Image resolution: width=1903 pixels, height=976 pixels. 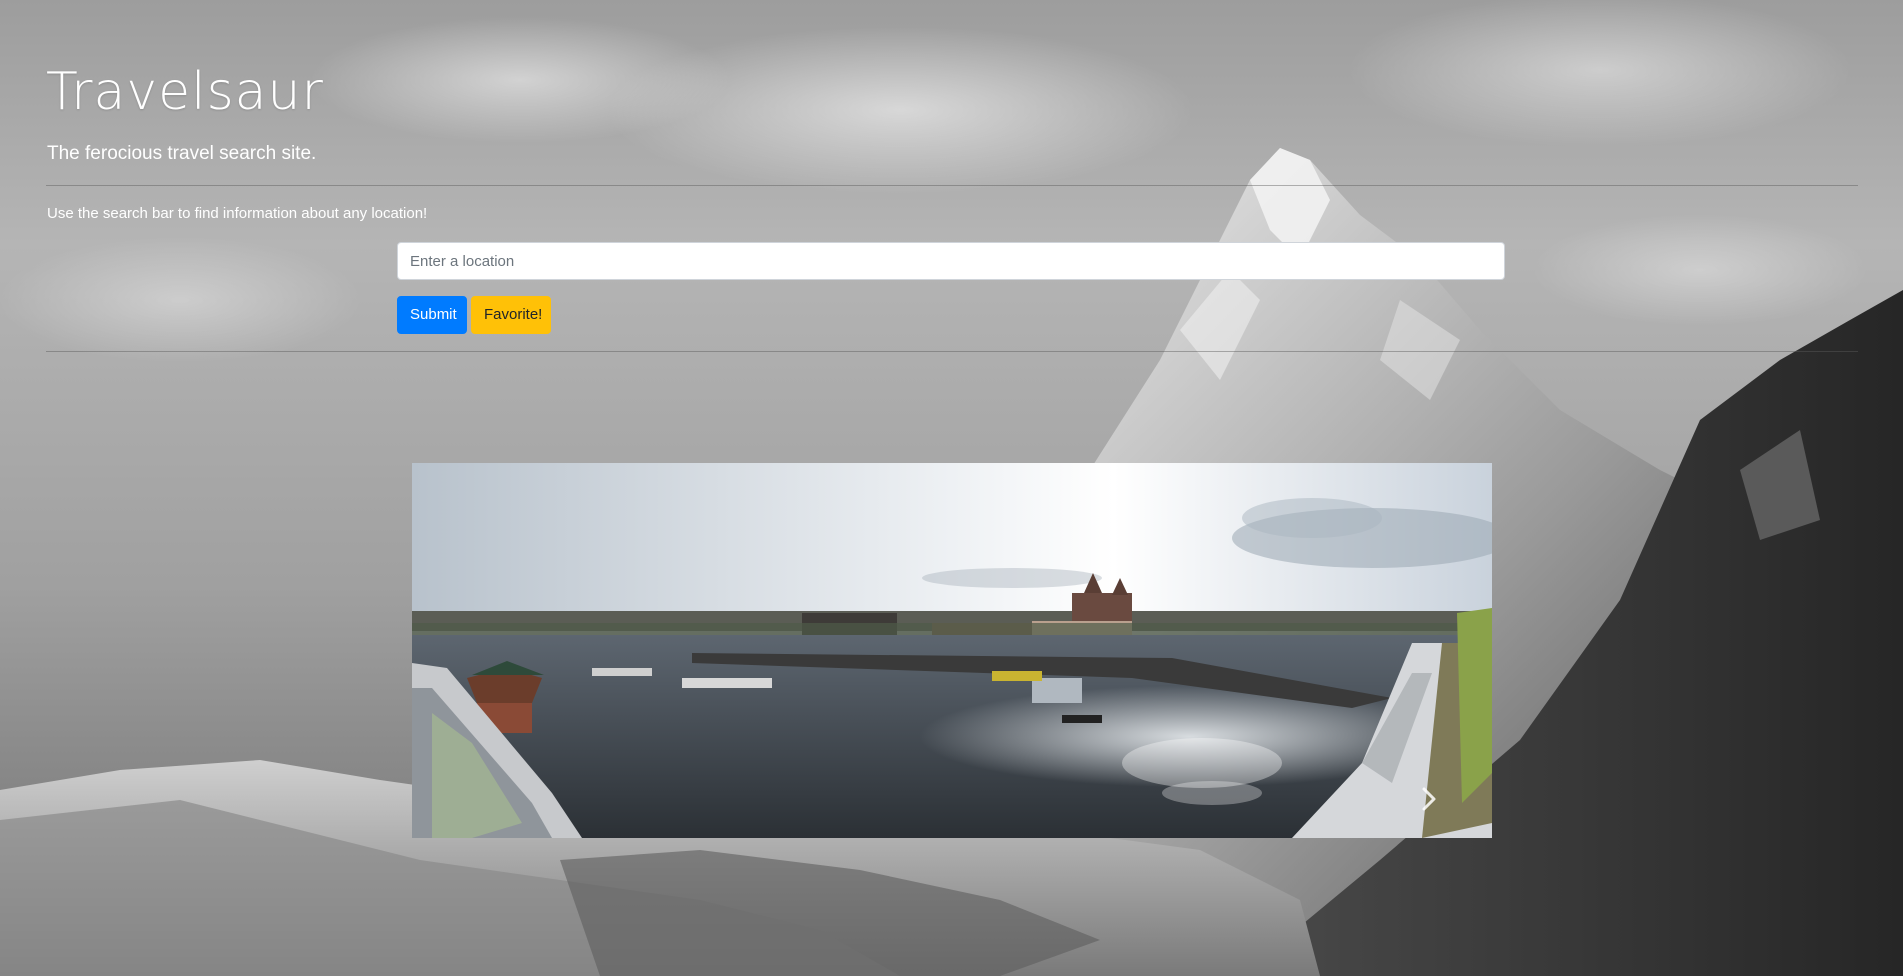 I want to click on favorite-button: Favorite!, so click(x=511, y=315).